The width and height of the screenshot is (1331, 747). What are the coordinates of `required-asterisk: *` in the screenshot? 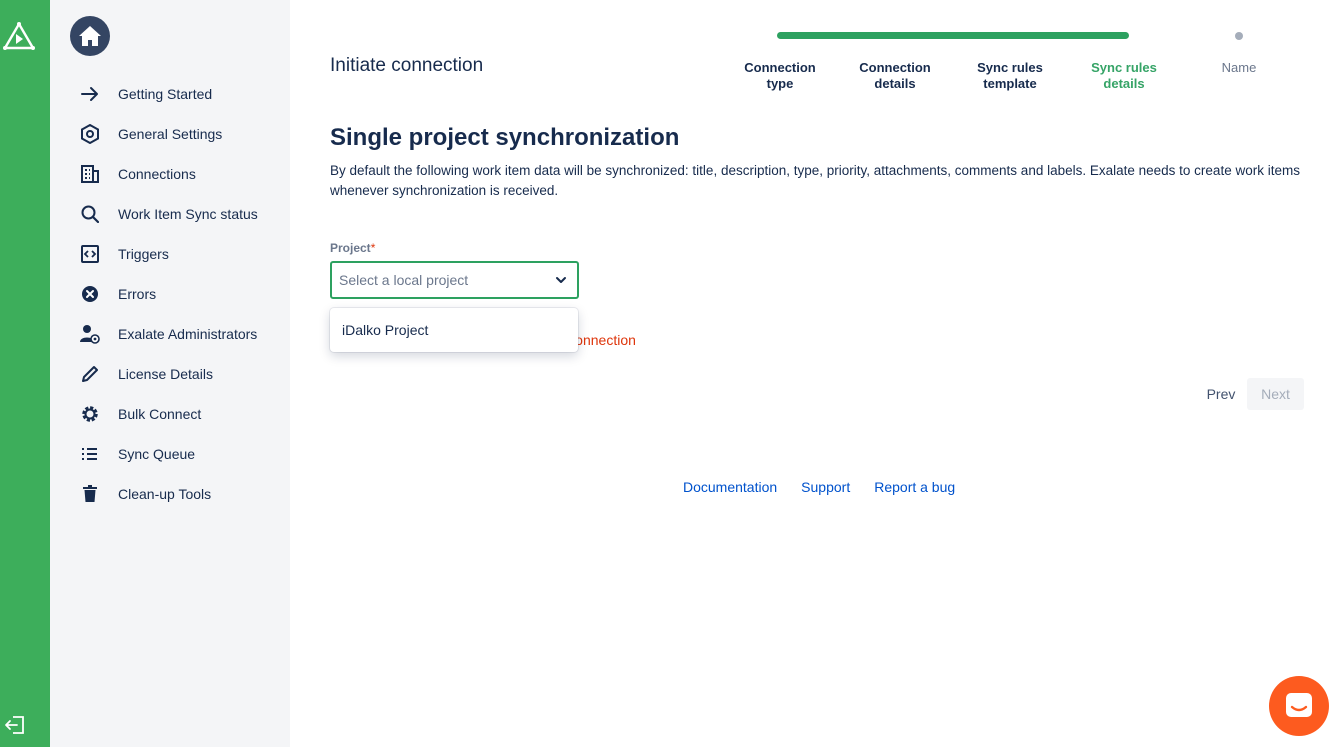 It's located at (373, 248).